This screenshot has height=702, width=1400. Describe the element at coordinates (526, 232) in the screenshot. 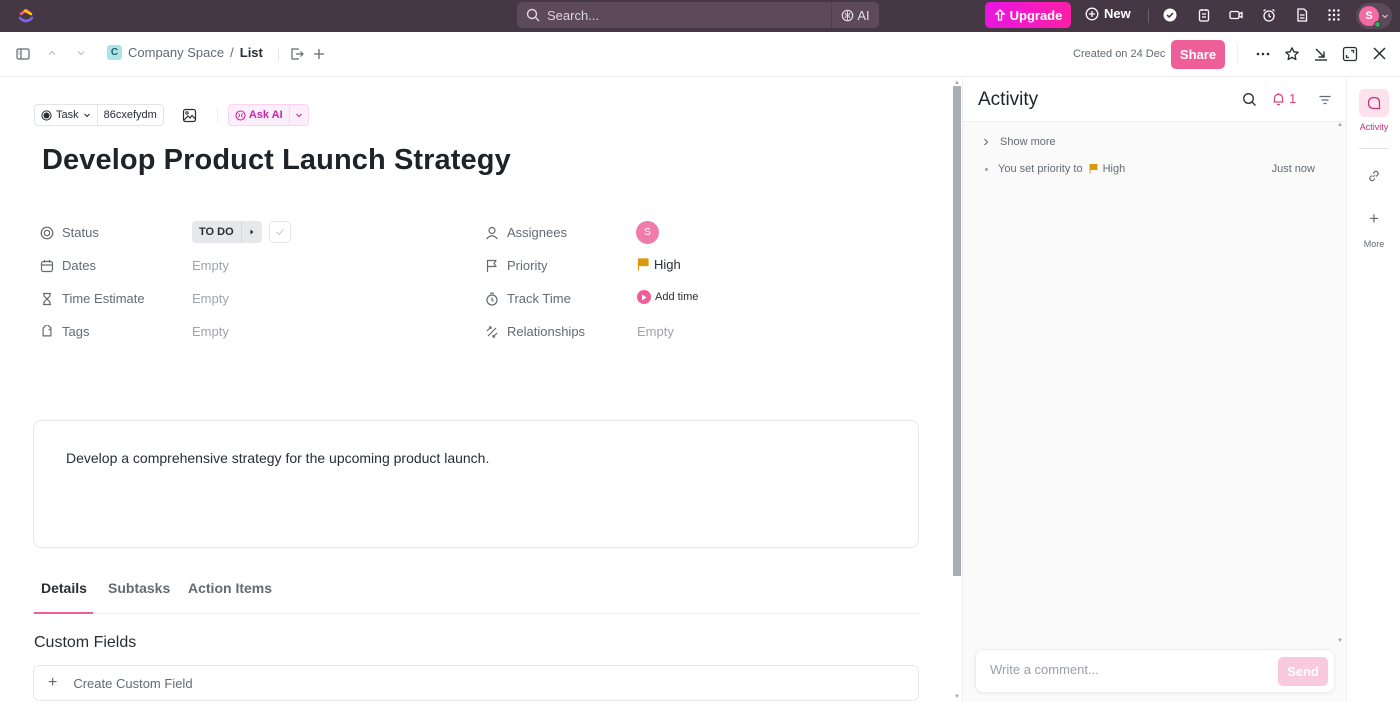

I see `field-assignees: Assignees` at that location.